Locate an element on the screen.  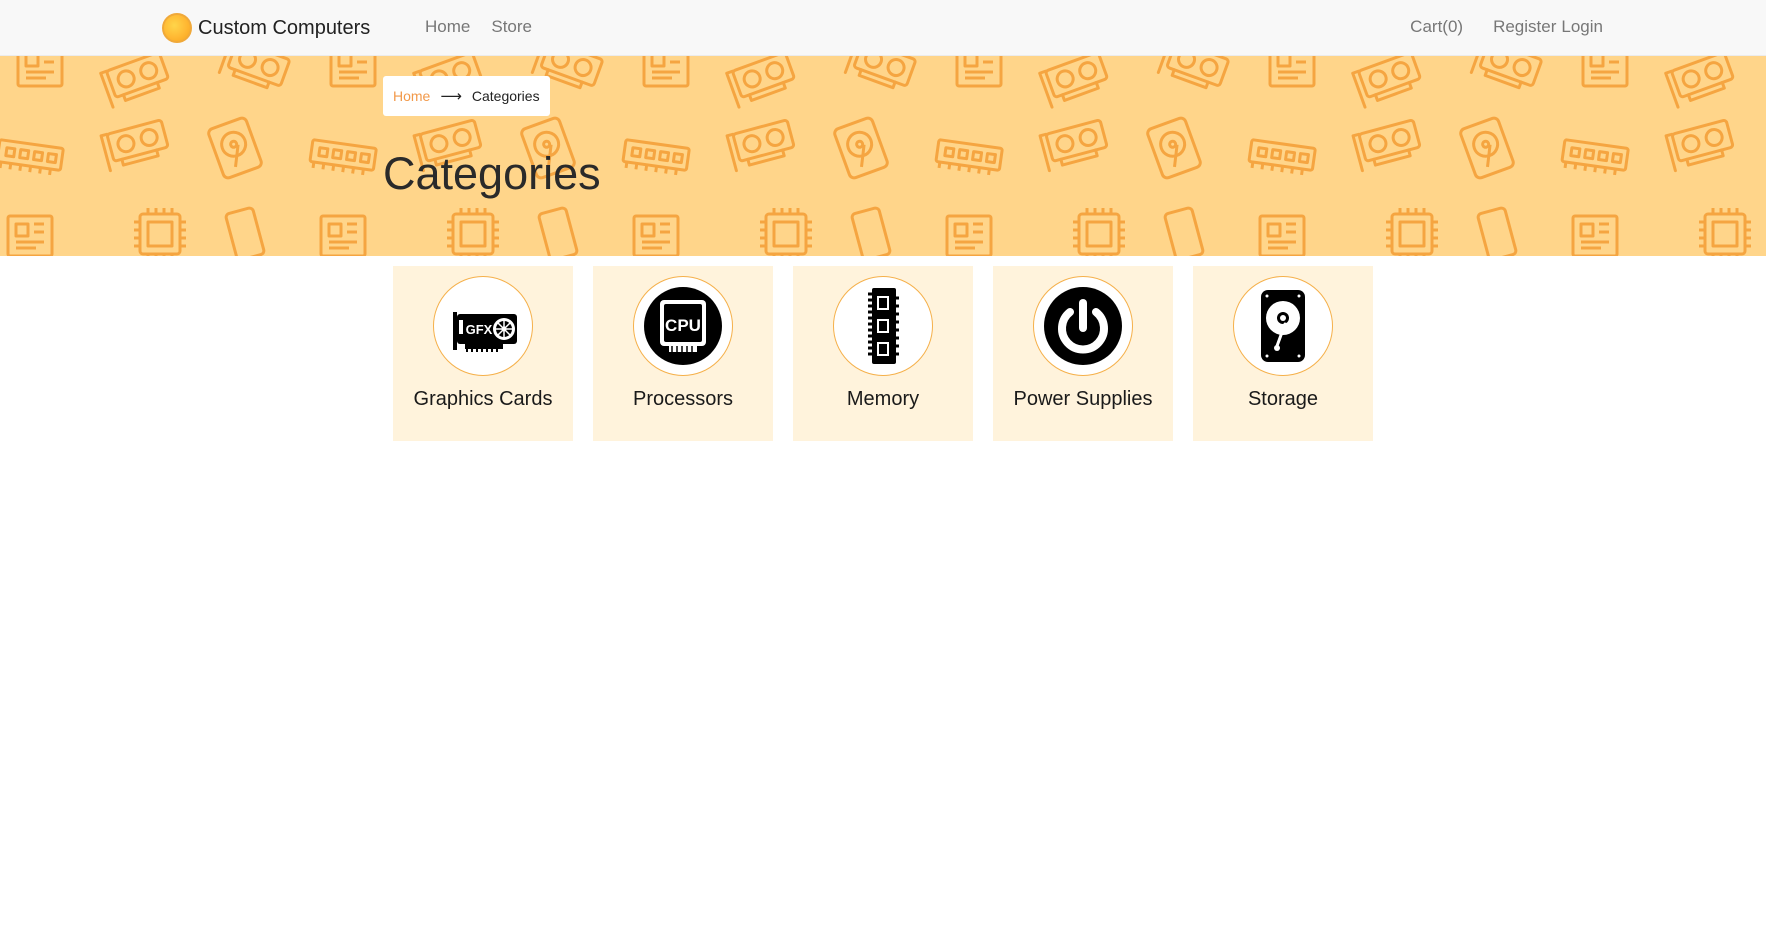
nav-home-link: Home is located at coordinates (447, 27).